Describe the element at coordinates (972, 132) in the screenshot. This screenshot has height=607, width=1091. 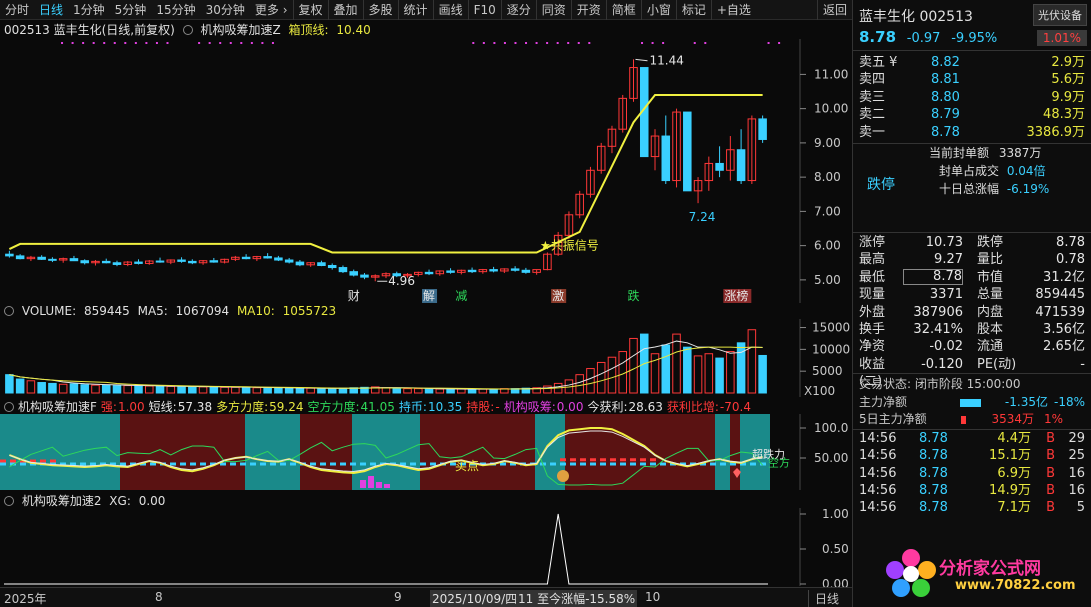
I see `ask-row: 卖一 8.78 3386.9万` at that location.